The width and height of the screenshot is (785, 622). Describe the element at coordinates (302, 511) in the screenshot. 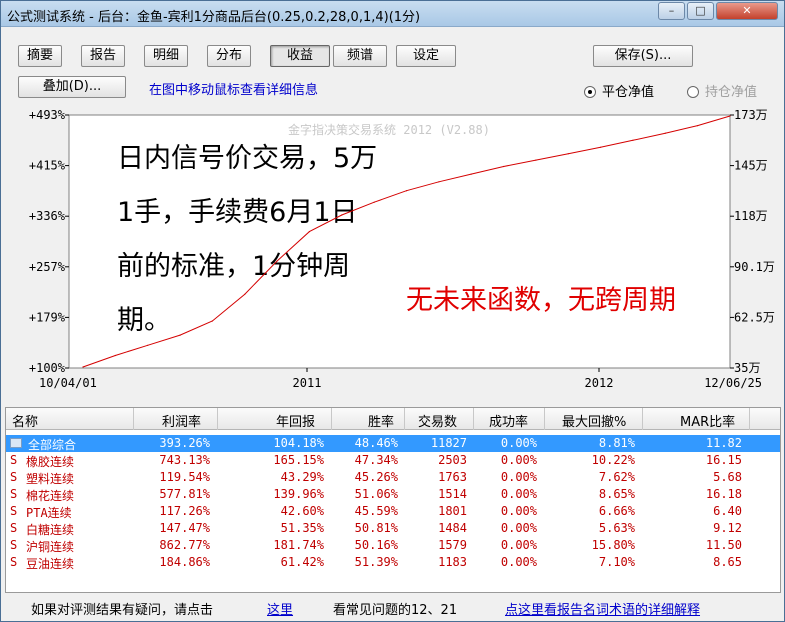

I see `cell-annual: 42.60%` at that location.